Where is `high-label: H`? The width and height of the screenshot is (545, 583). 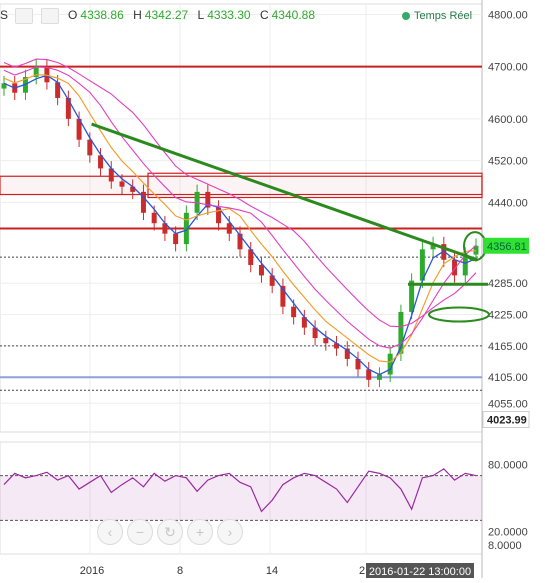 high-label: H is located at coordinates (137, 15).